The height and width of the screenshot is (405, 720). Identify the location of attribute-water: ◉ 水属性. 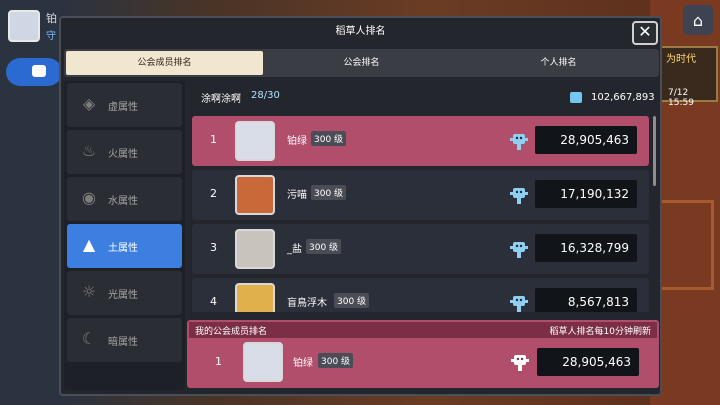
(124, 199).